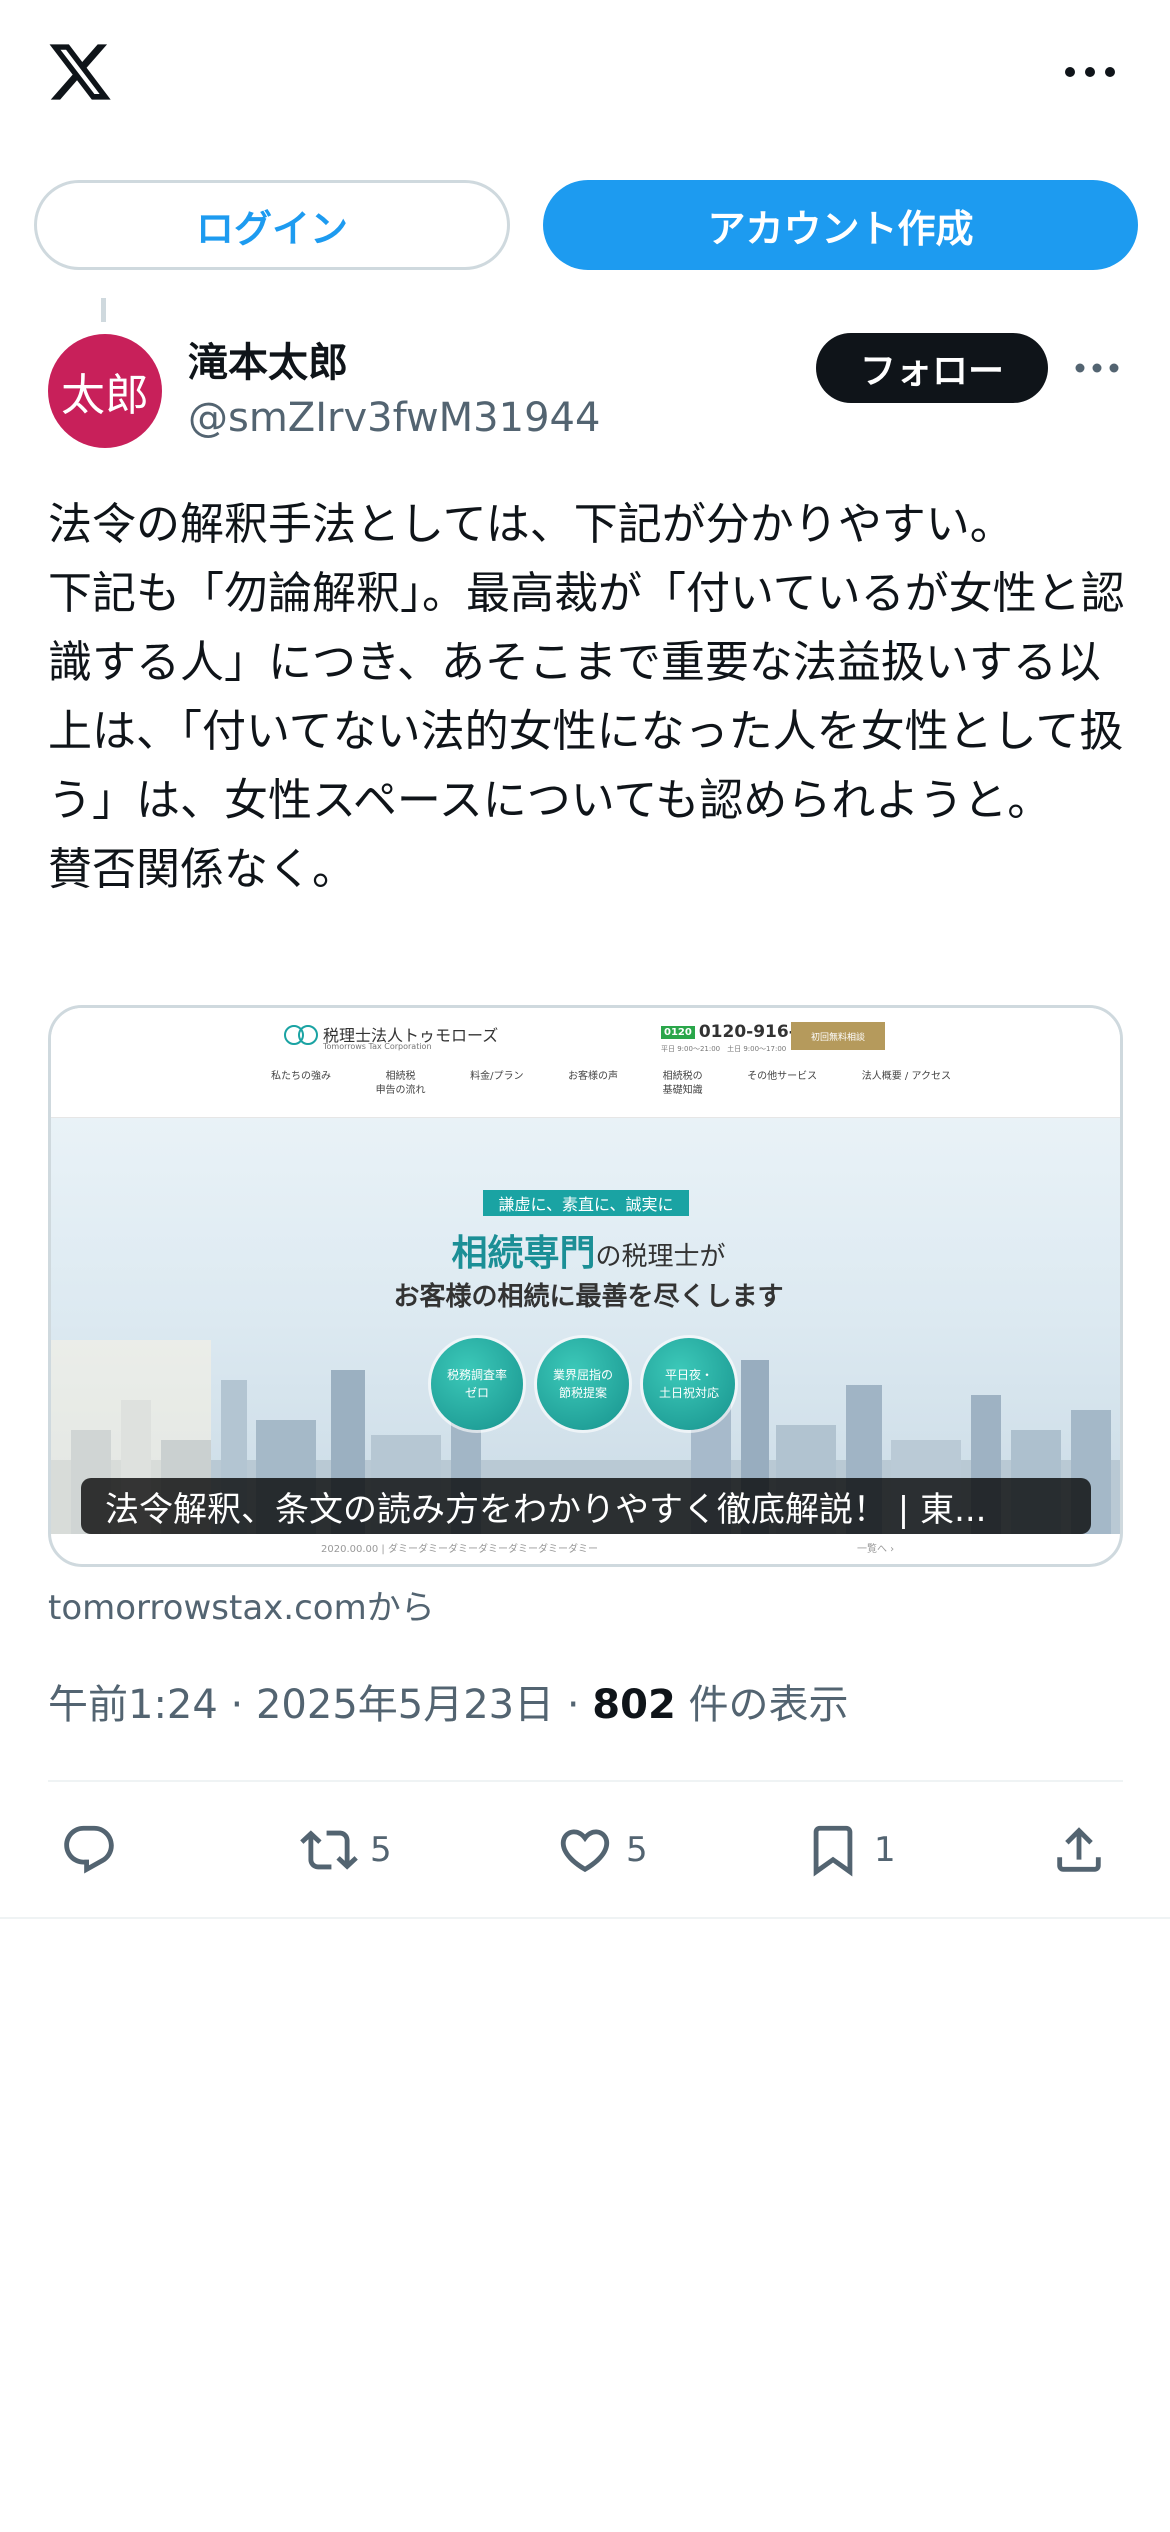 Image resolution: width=1170 pixels, height=2532 pixels. I want to click on thread-line, so click(103, 310).